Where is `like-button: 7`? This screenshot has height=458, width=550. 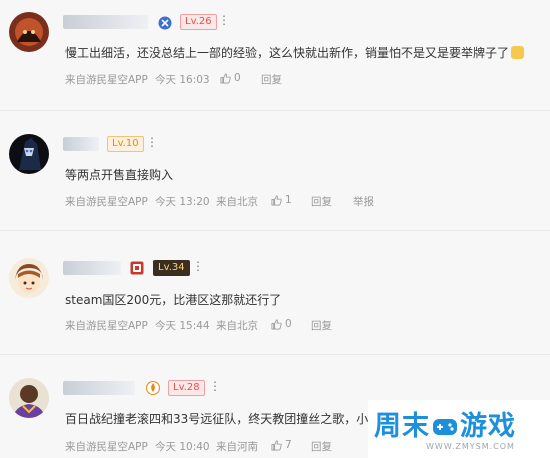 like-button: 7 is located at coordinates (281, 445).